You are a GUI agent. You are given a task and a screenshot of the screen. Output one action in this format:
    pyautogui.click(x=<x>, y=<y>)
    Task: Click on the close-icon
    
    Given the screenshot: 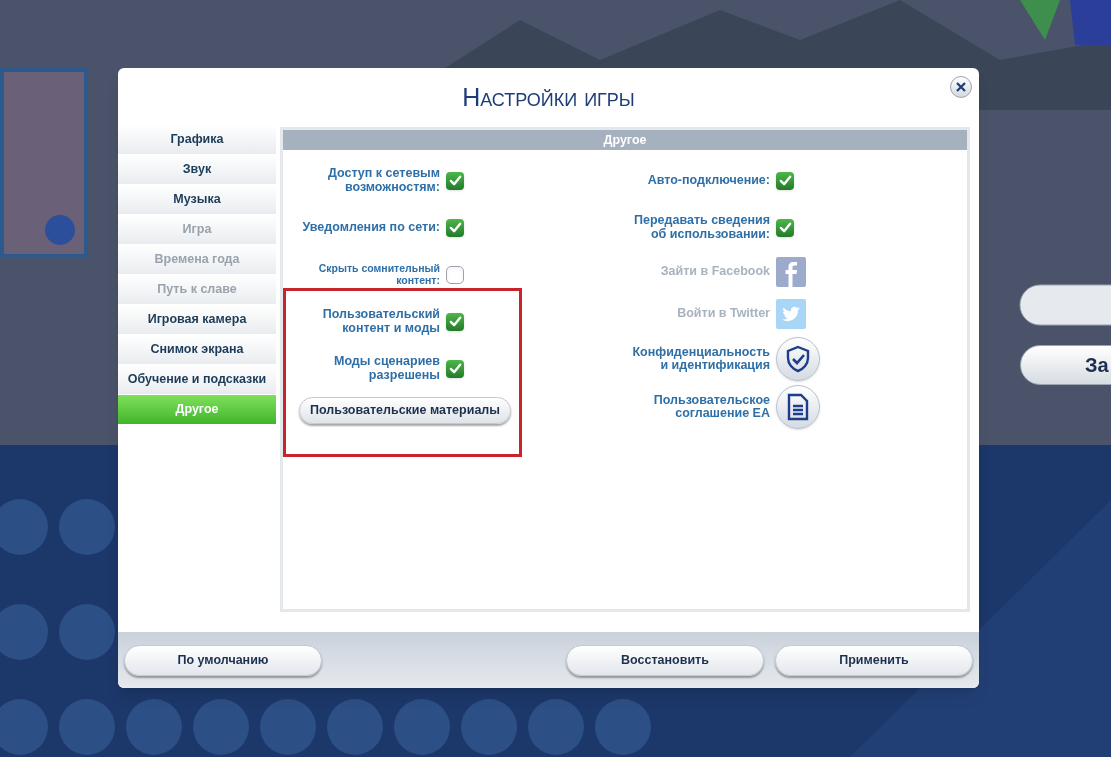 What is the action you would take?
    pyautogui.click(x=961, y=87)
    